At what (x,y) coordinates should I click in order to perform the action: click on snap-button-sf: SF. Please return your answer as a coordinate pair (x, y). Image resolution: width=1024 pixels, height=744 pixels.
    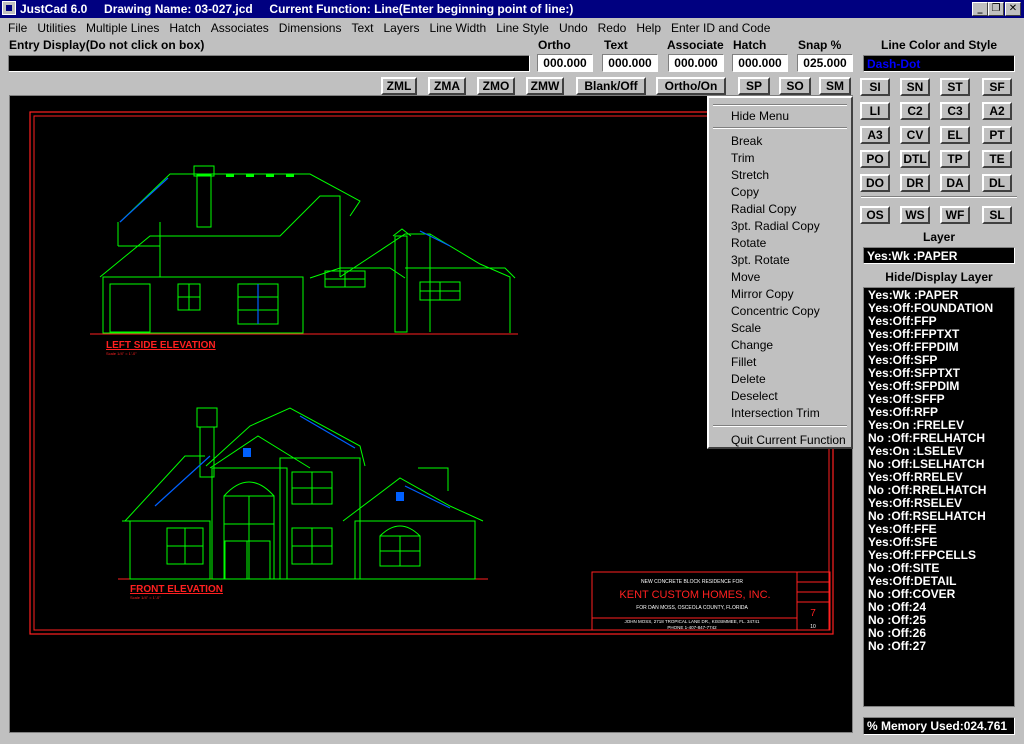
    Looking at the image, I should click on (997, 87).